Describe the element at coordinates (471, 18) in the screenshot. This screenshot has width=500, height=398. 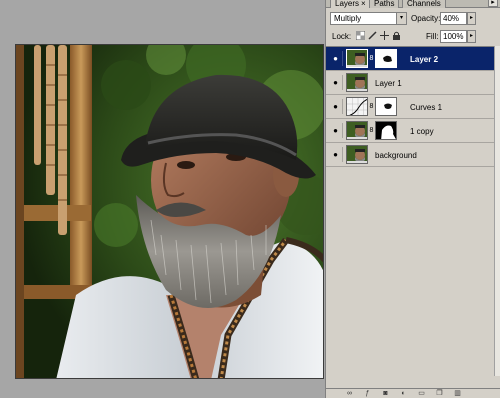
I see `opacity-slider-button: ▸` at that location.